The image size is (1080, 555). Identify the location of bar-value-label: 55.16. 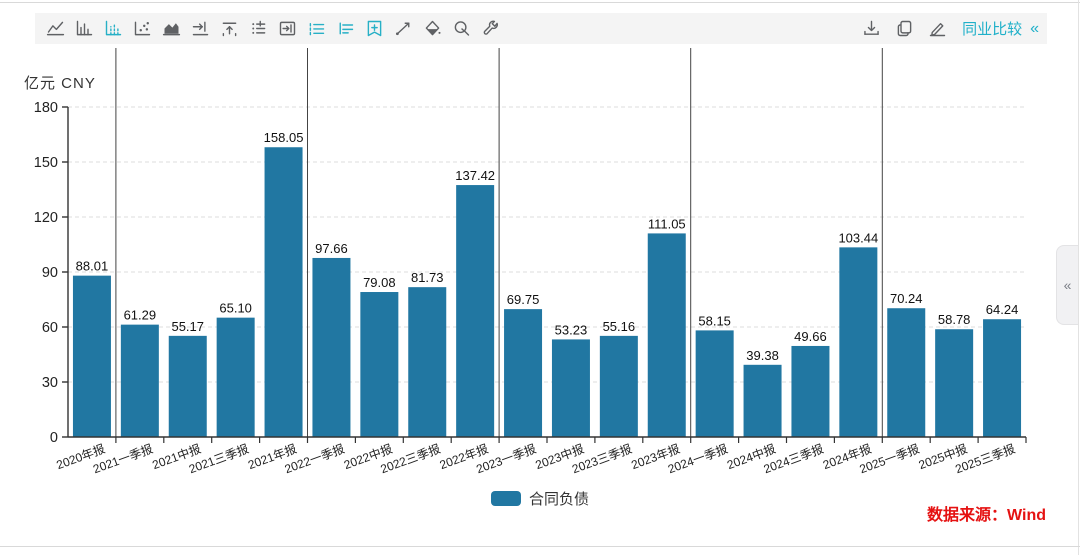
(619, 326).